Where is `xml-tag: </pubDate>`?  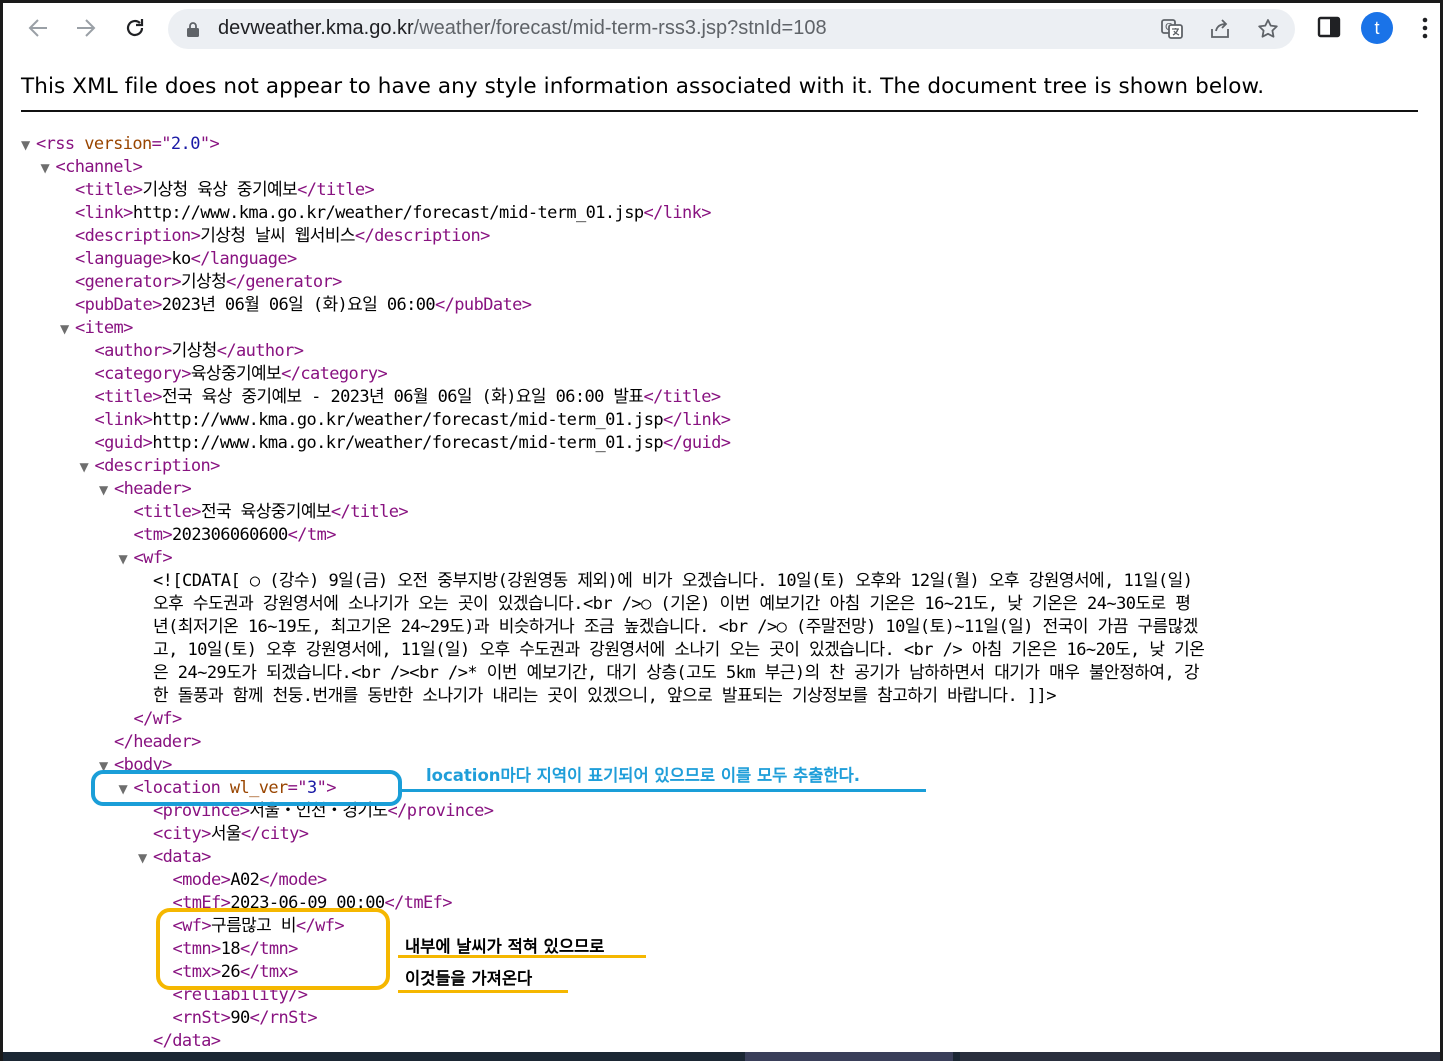
xml-tag: </pubDate> is located at coordinates (483, 305).